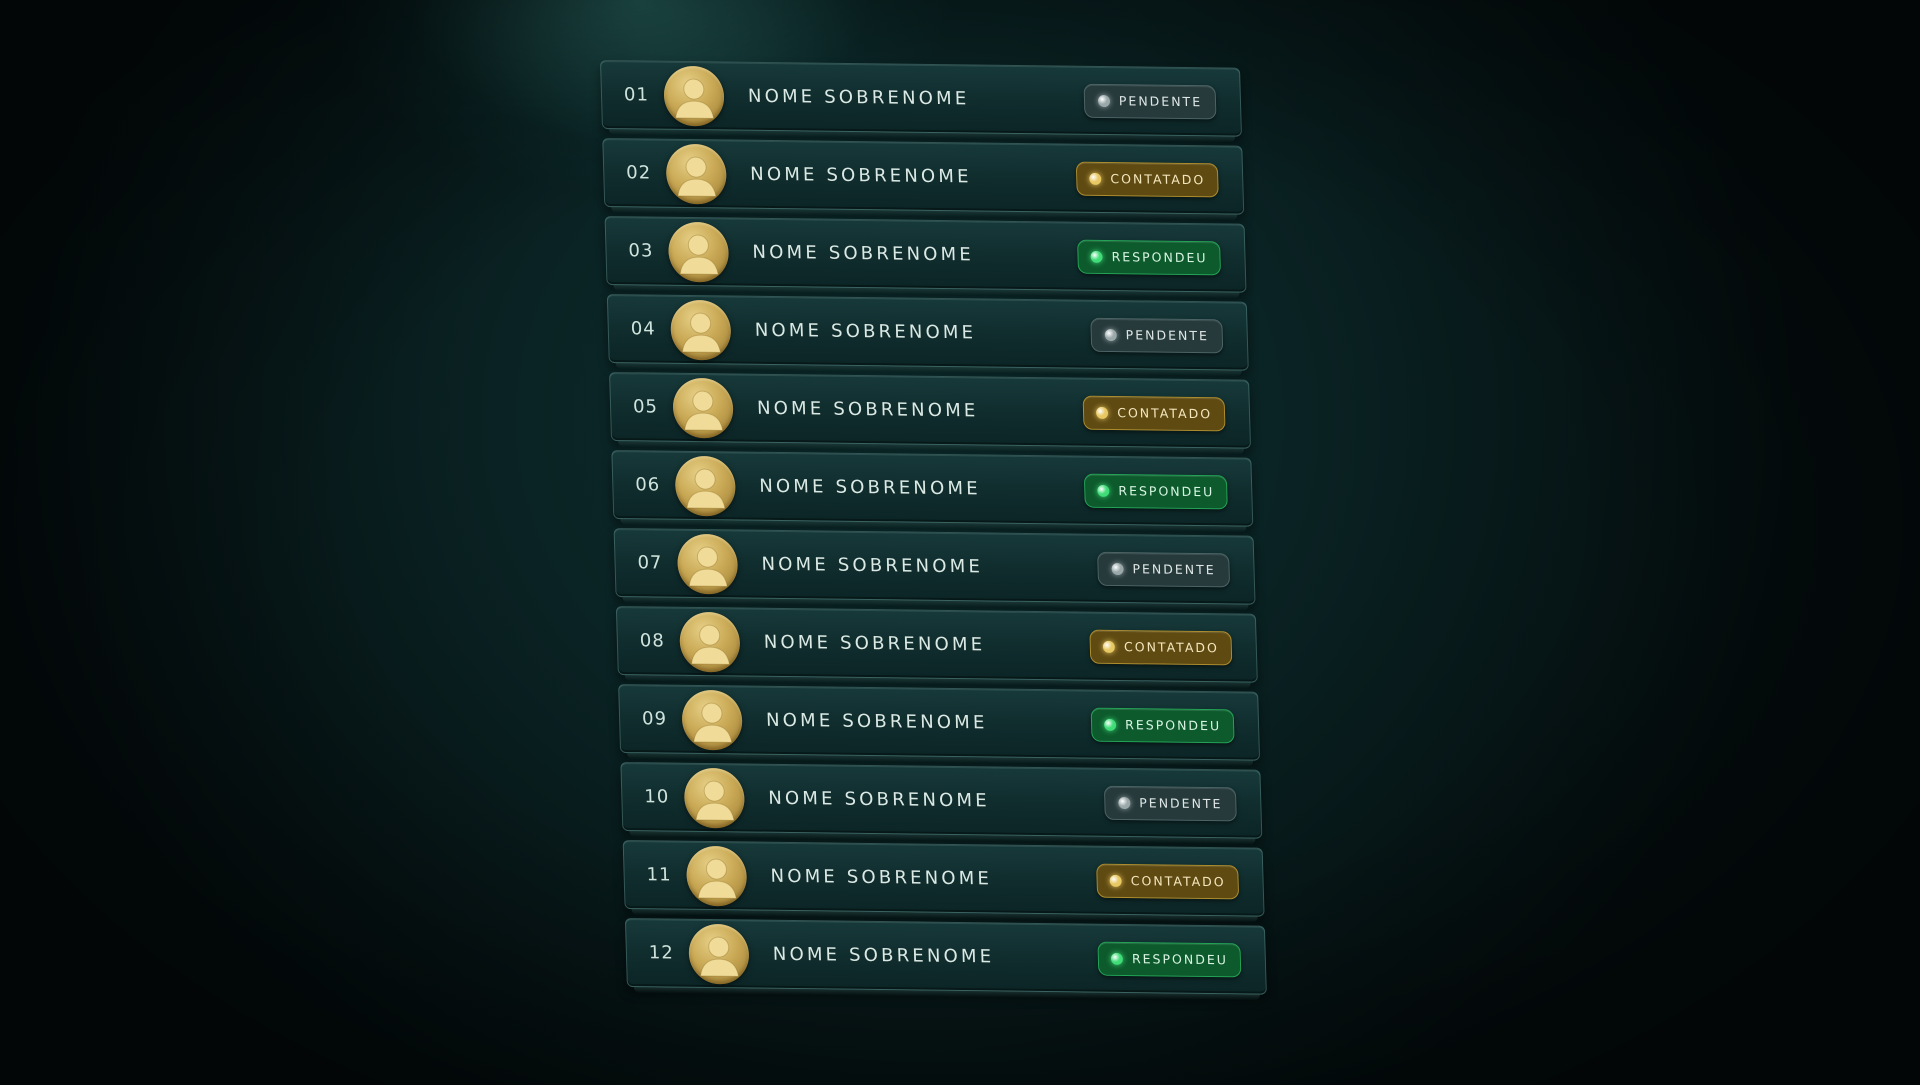  What do you see at coordinates (641, 251) in the screenshot?
I see `row-number: 03` at bounding box center [641, 251].